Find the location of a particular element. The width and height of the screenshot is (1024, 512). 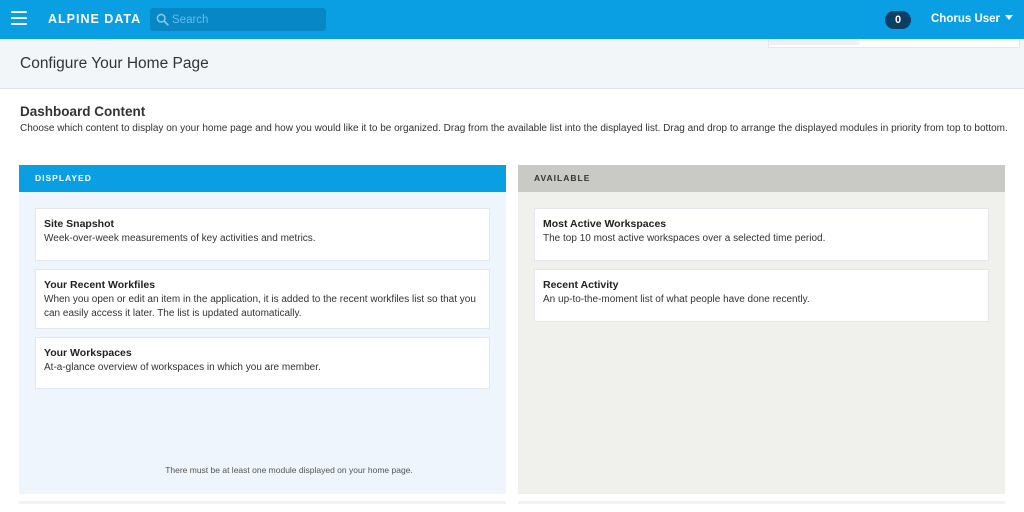

module-title: Your Recent Workfiles is located at coordinates (100, 285).